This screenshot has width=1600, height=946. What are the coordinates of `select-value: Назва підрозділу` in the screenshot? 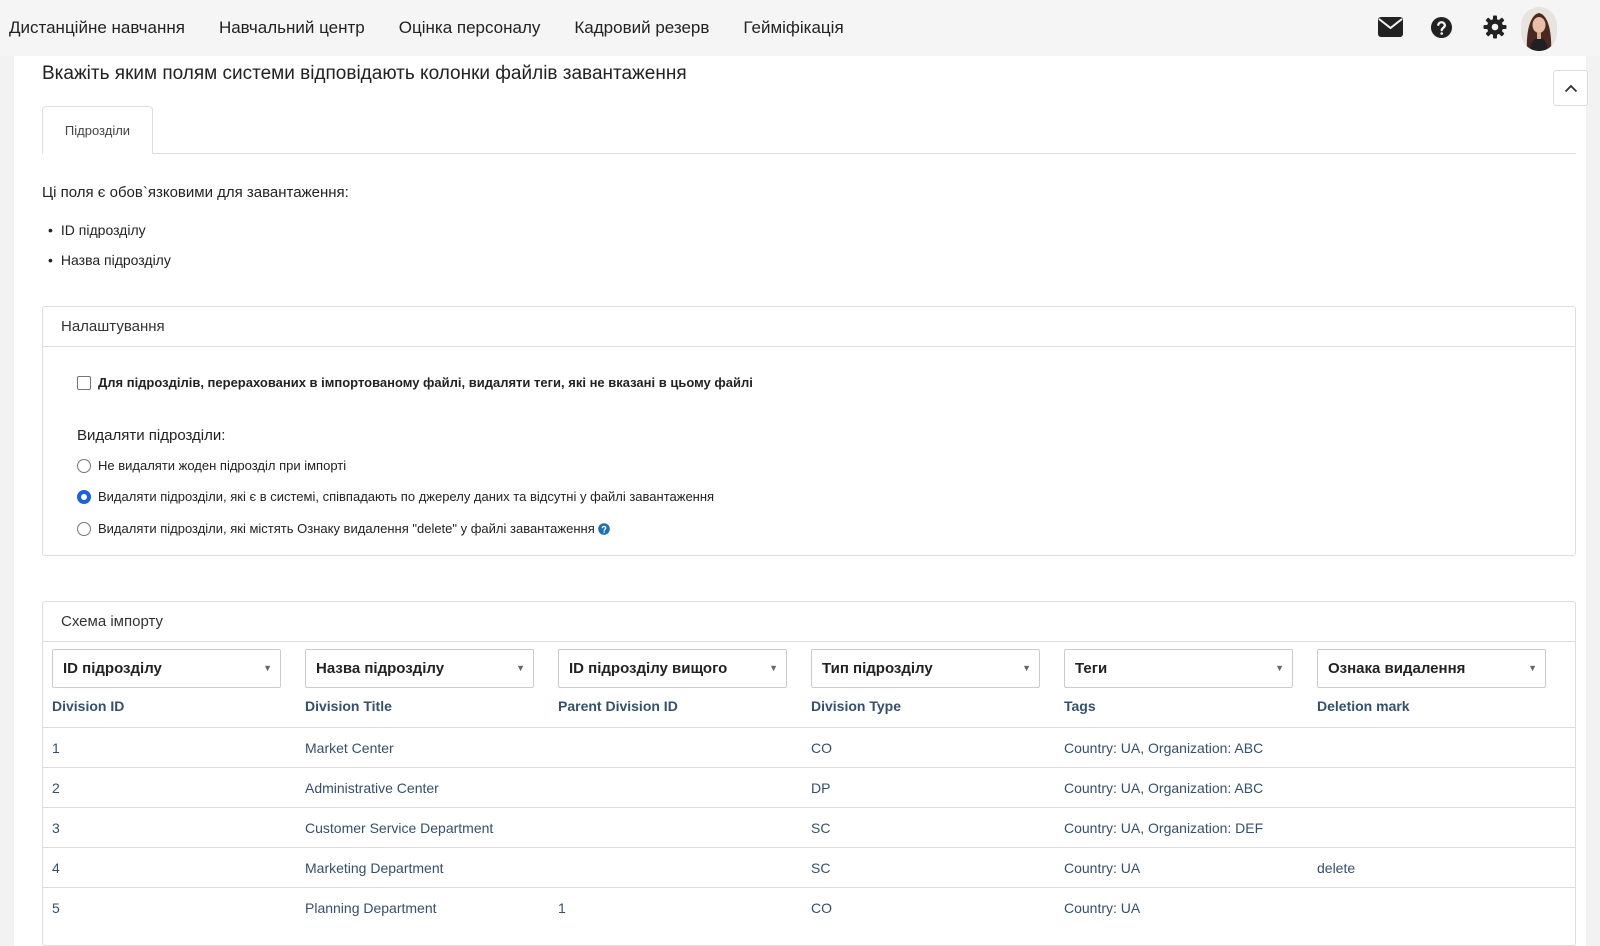 It's located at (380, 668).